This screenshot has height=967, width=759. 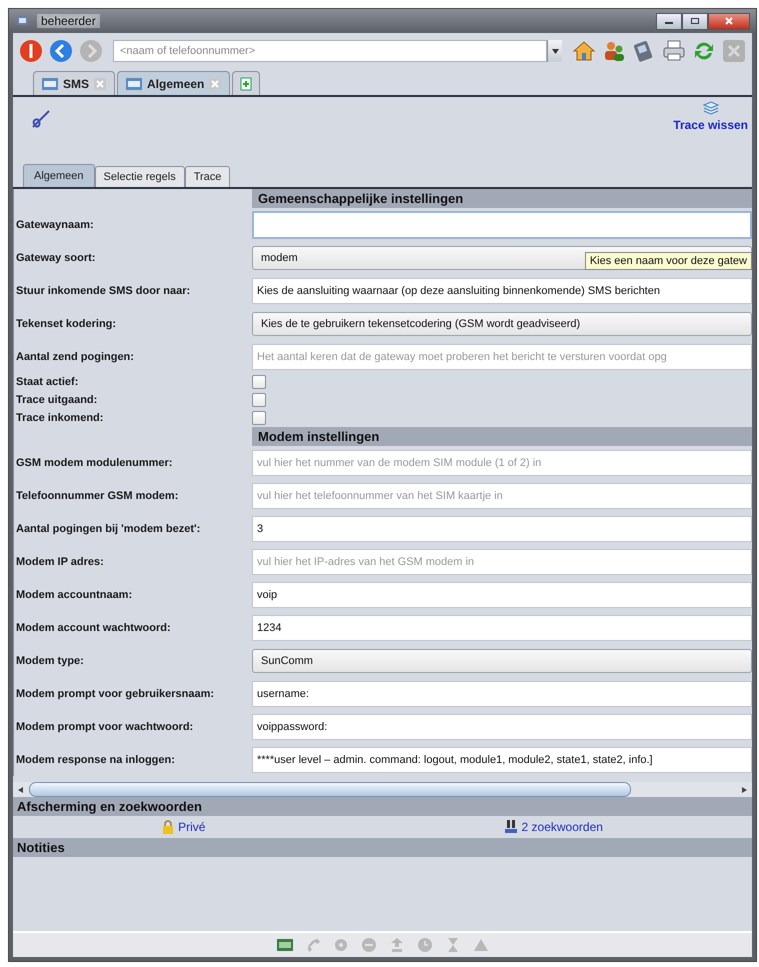 I want to click on field-label: Gatewaynaam:, so click(x=55, y=224).